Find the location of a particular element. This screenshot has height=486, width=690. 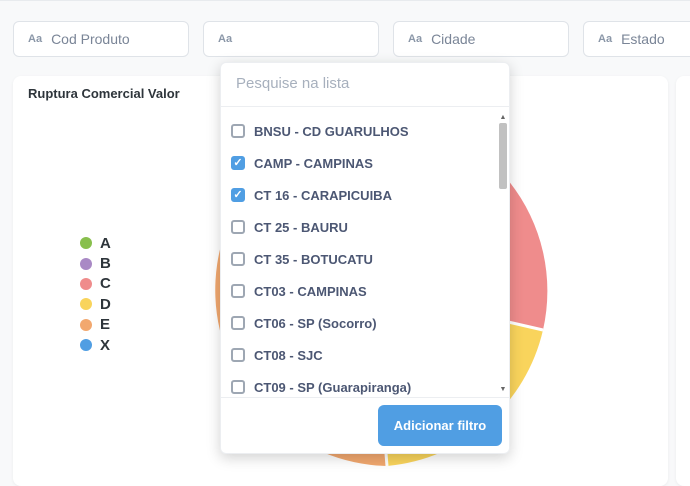

legend-label: B is located at coordinates (105, 264).